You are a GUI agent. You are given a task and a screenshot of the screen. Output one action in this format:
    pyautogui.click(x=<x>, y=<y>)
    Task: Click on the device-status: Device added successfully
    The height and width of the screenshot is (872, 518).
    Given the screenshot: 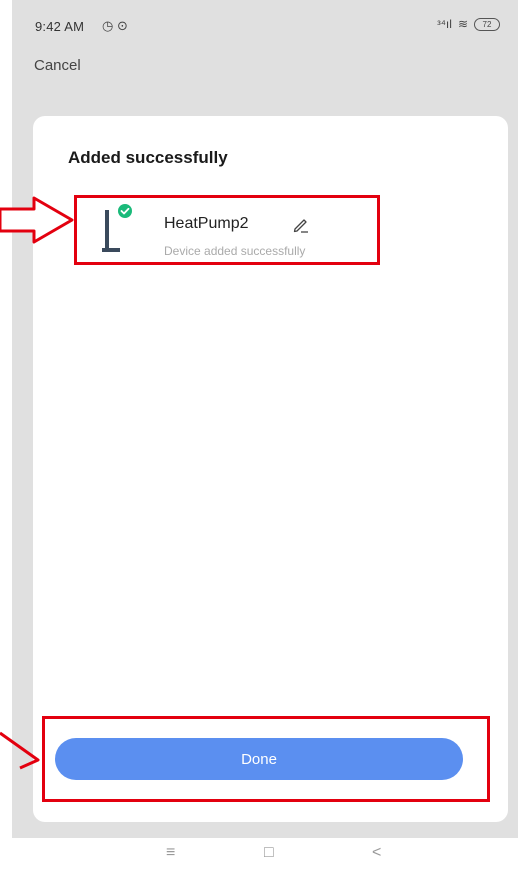 What is the action you would take?
    pyautogui.click(x=235, y=251)
    